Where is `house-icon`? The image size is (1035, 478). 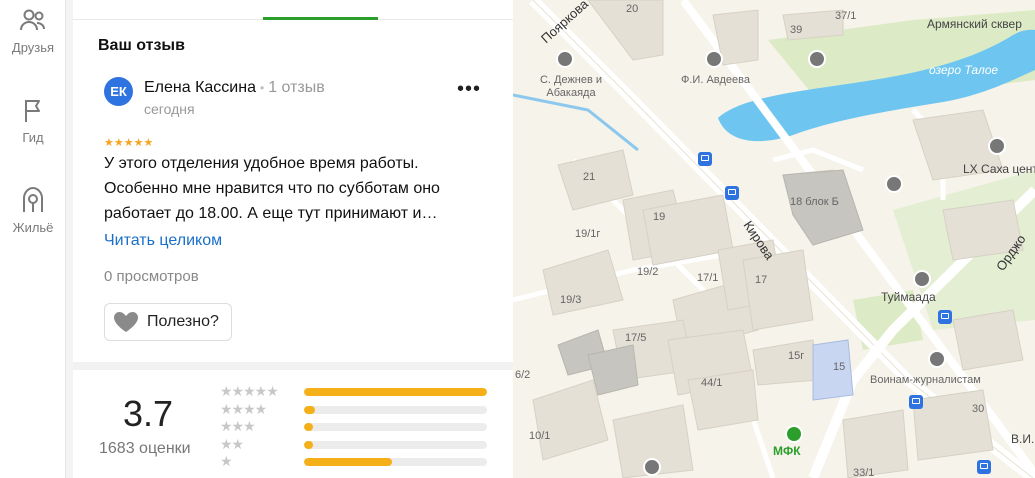 house-icon is located at coordinates (33, 199).